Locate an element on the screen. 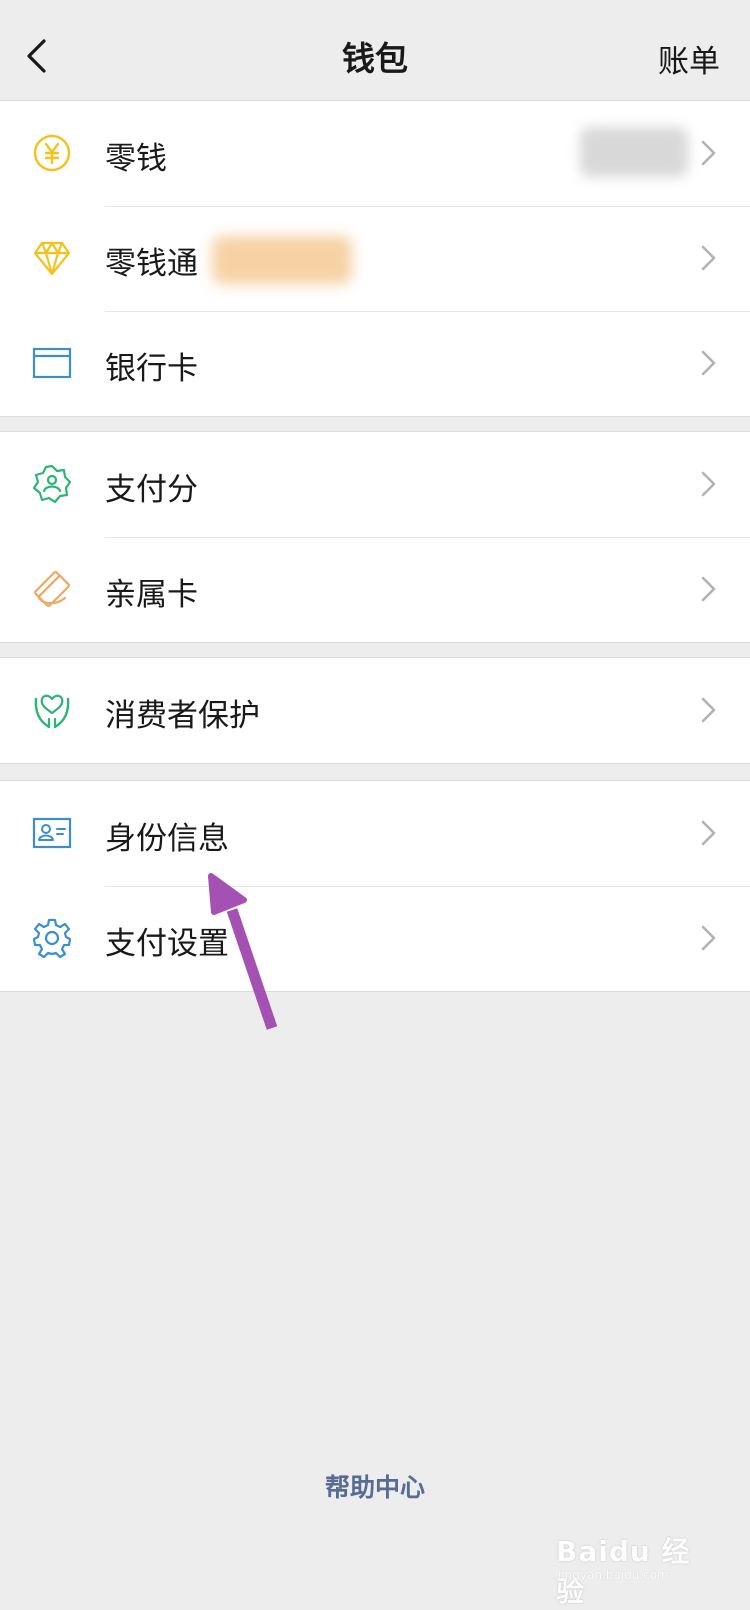 The width and height of the screenshot is (750, 1610). back-button is located at coordinates (36, 56).